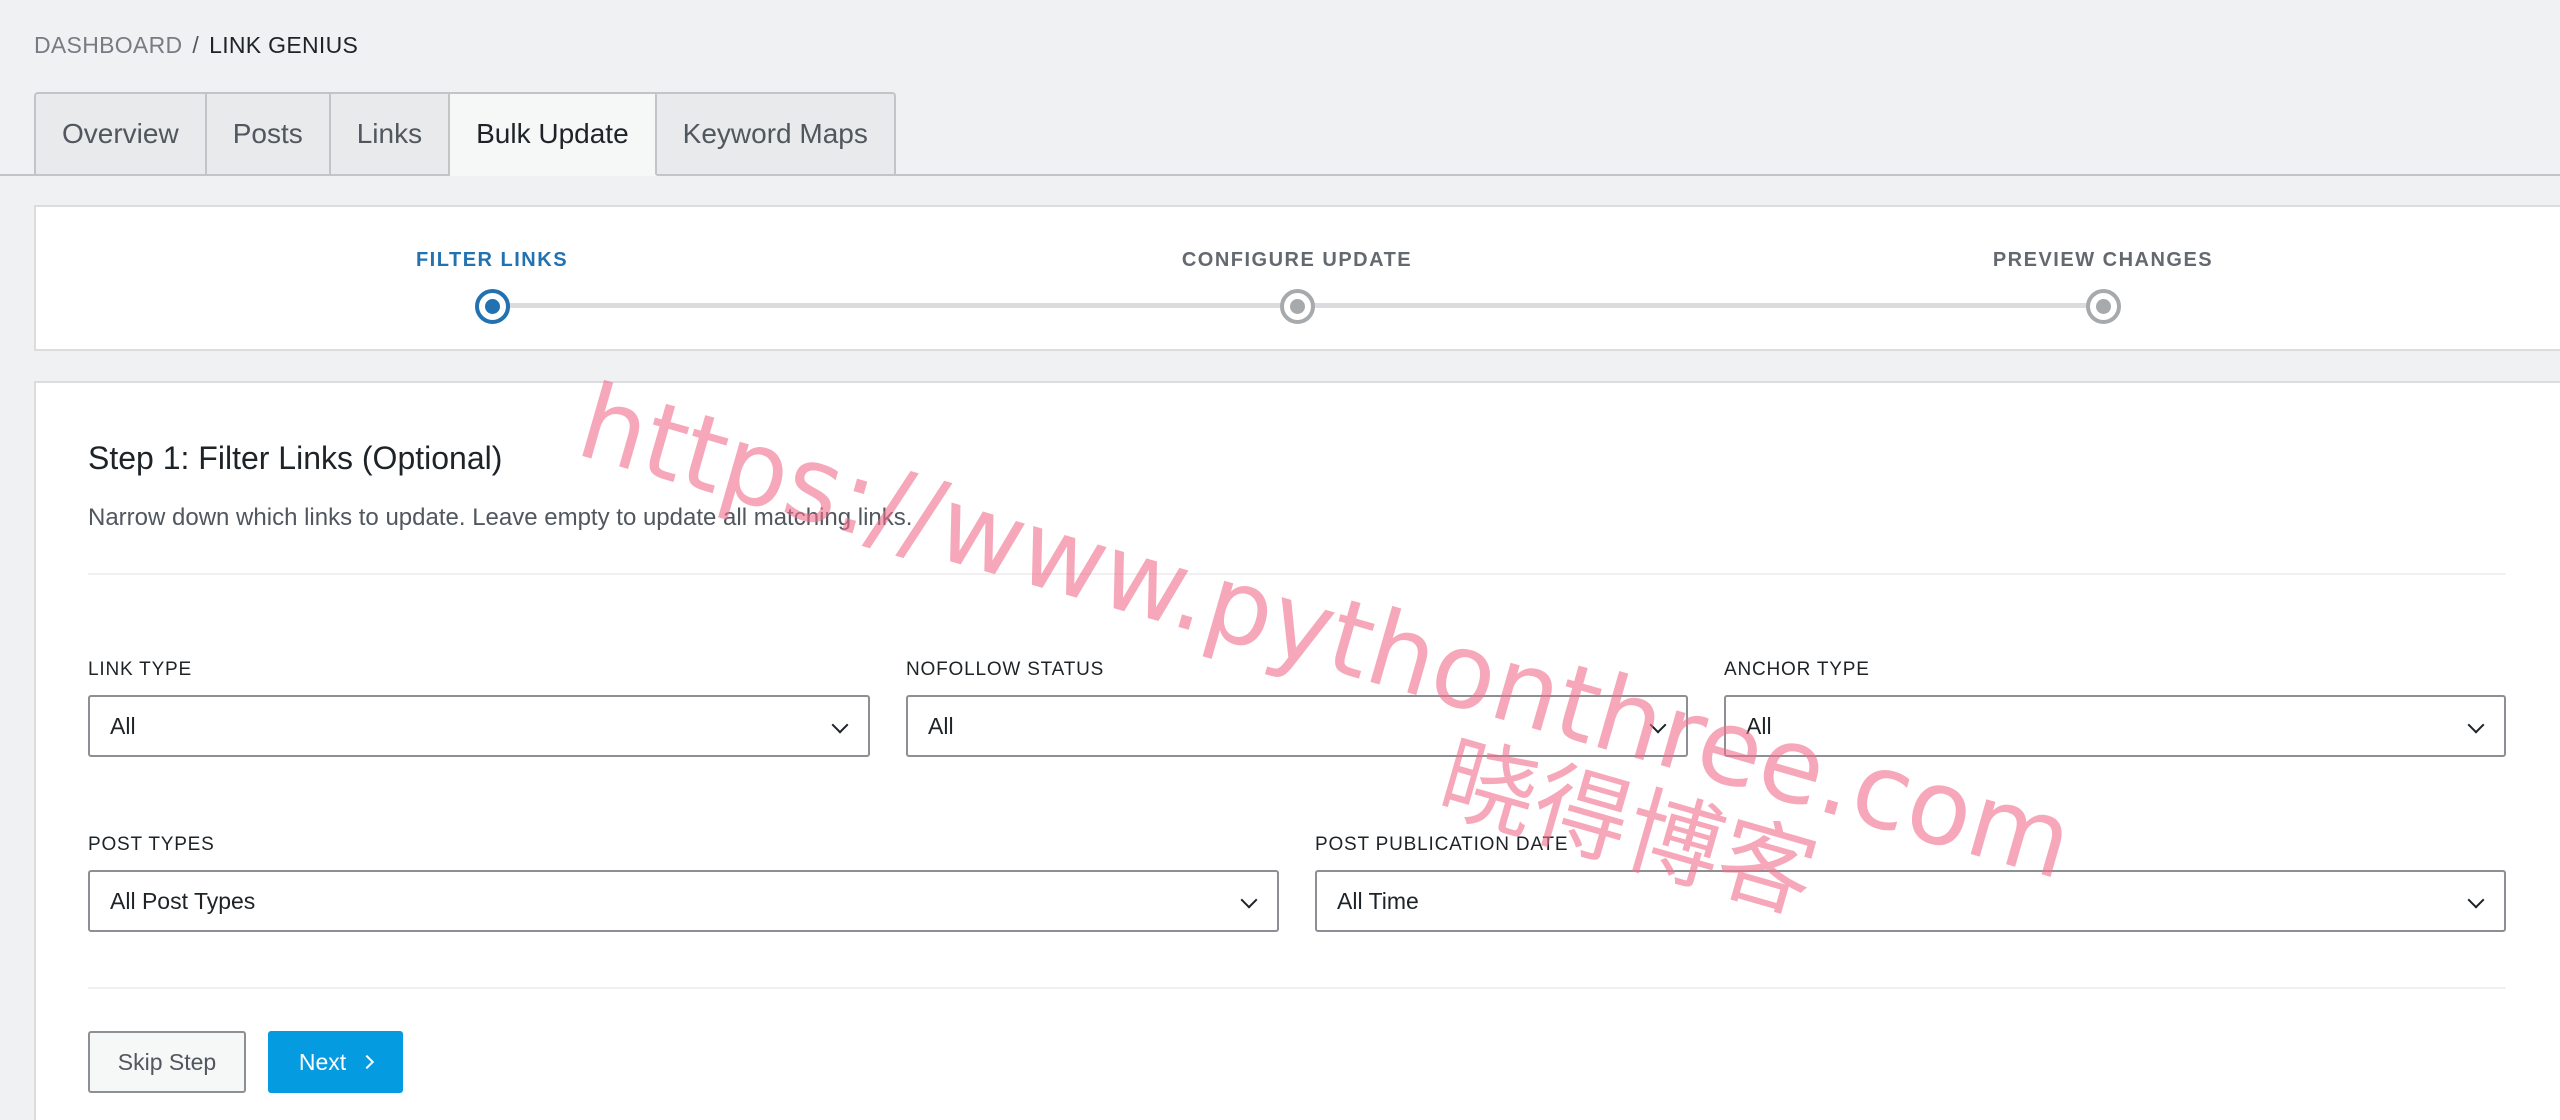 This screenshot has width=2560, height=1120. What do you see at coordinates (1442, 844) in the screenshot?
I see `post-publication-date-label: POST PUBLICATION DATE` at bounding box center [1442, 844].